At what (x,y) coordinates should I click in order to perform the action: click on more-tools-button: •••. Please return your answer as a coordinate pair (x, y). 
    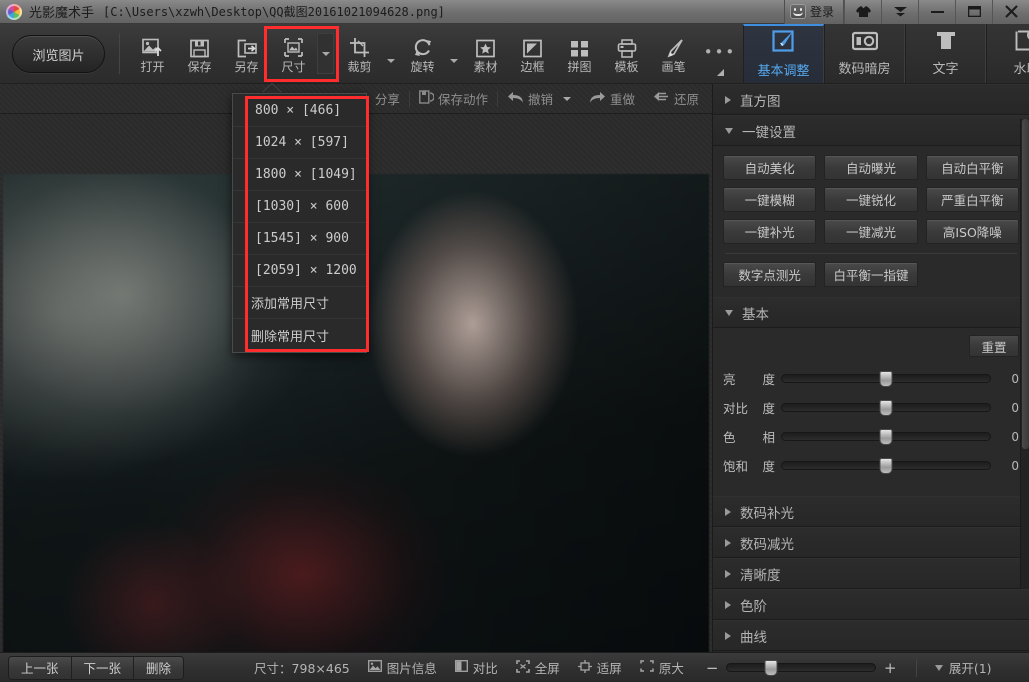
    Looking at the image, I should click on (720, 53).